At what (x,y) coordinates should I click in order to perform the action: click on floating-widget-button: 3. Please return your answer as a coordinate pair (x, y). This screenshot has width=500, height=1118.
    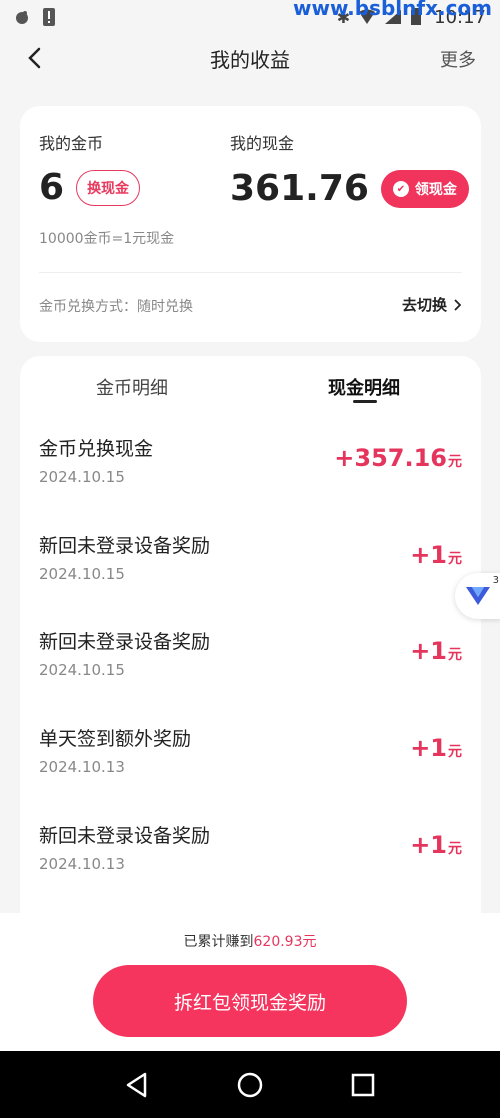
    Looking at the image, I should click on (477, 596).